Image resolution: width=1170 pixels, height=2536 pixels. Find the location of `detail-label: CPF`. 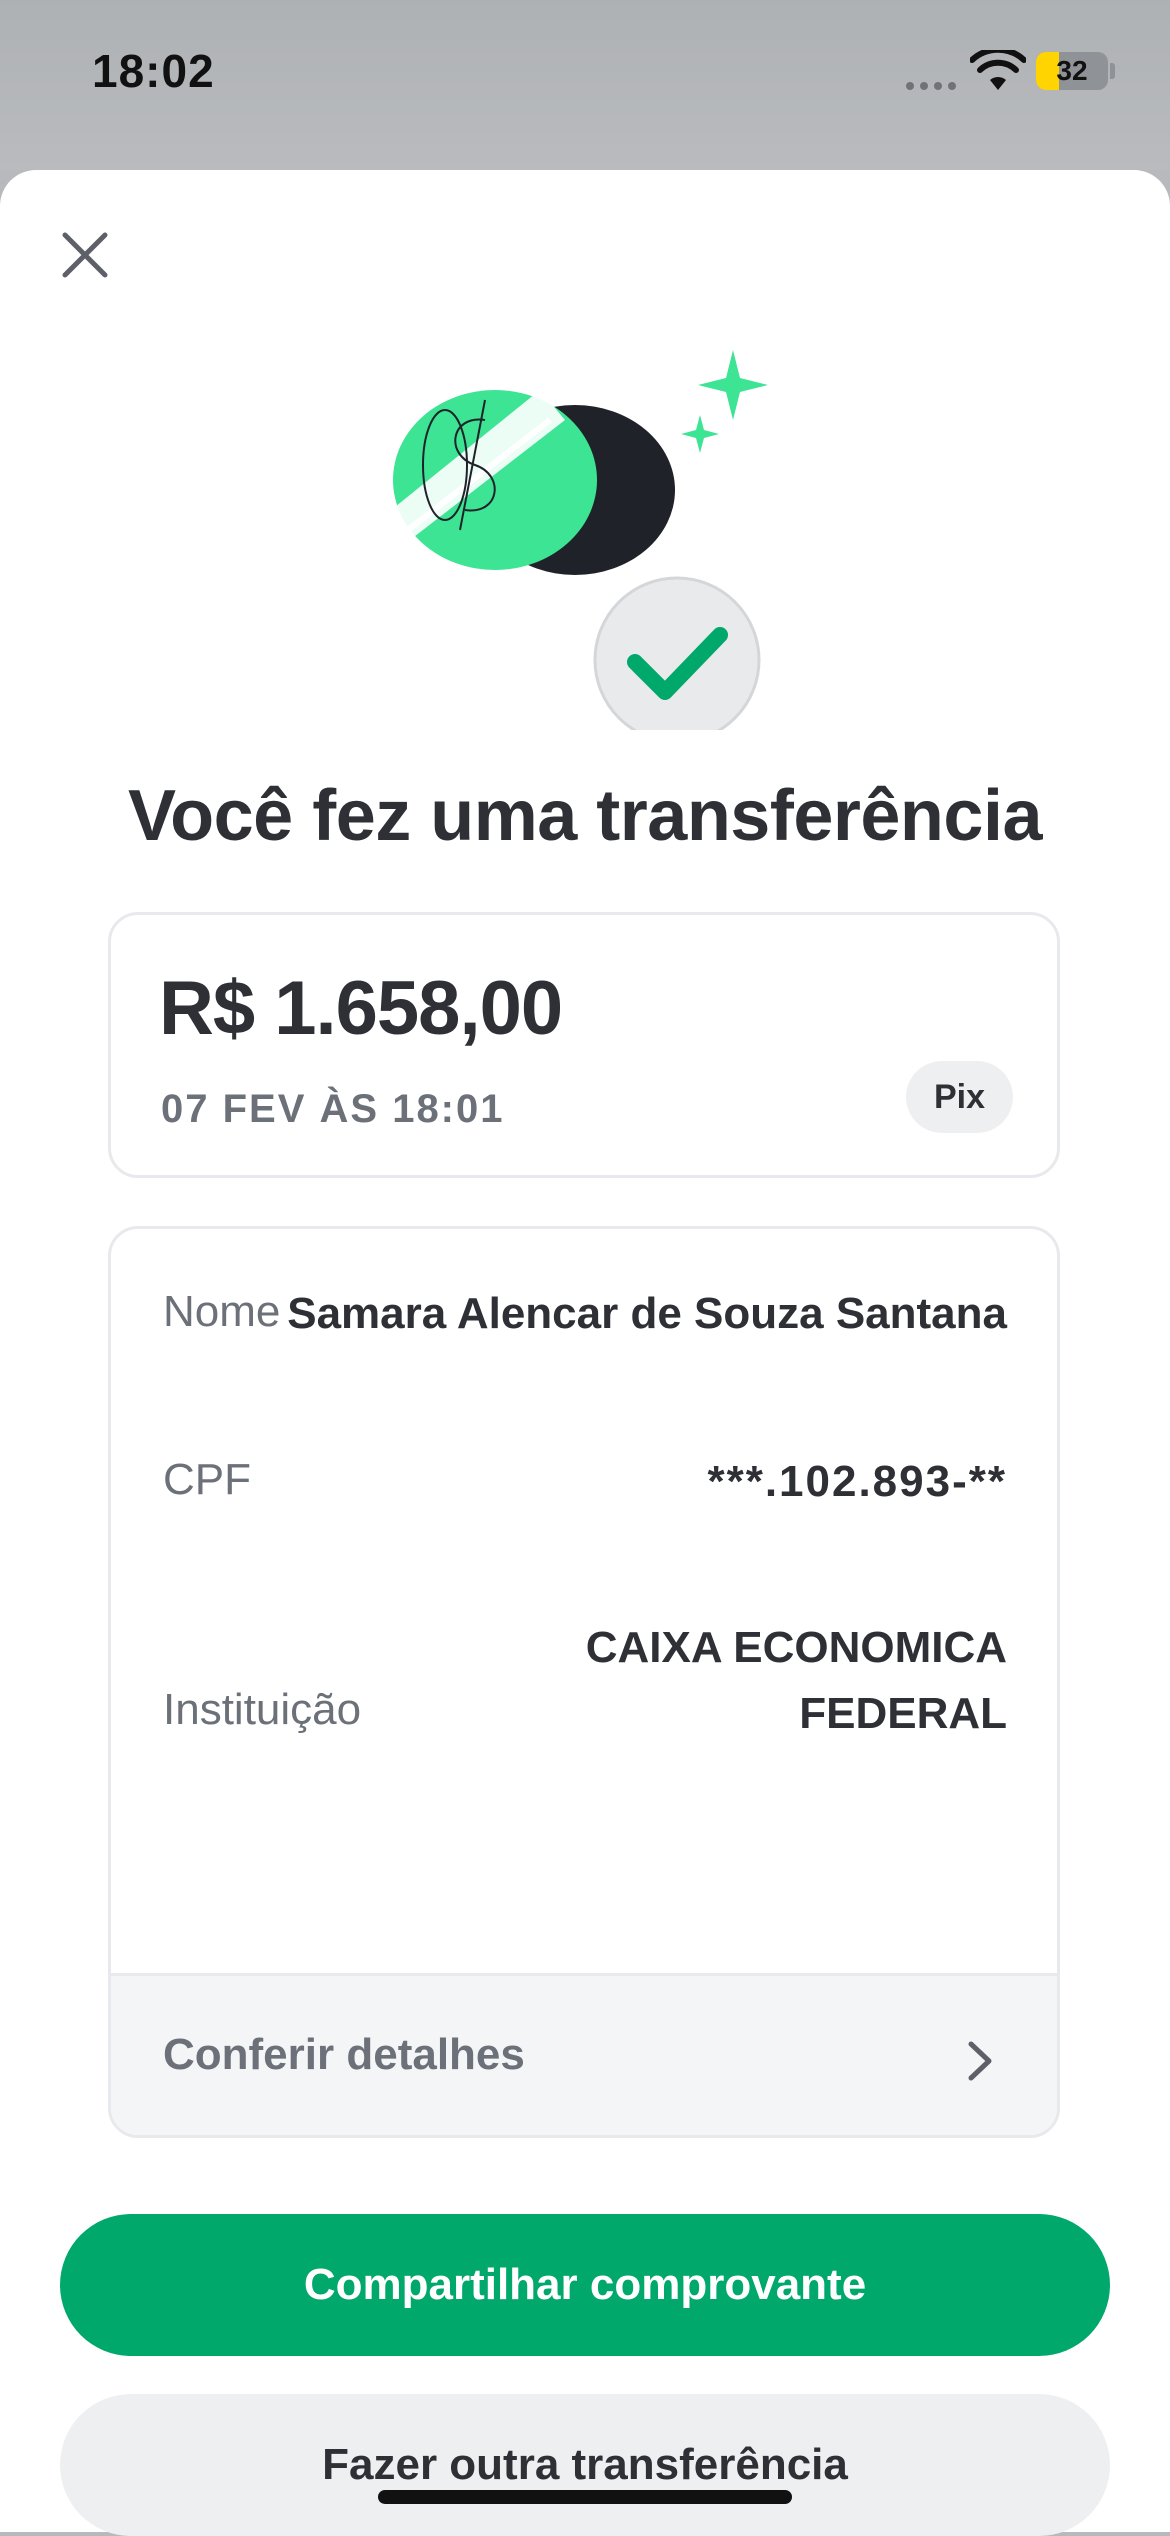

detail-label: CPF is located at coordinates (207, 1479).